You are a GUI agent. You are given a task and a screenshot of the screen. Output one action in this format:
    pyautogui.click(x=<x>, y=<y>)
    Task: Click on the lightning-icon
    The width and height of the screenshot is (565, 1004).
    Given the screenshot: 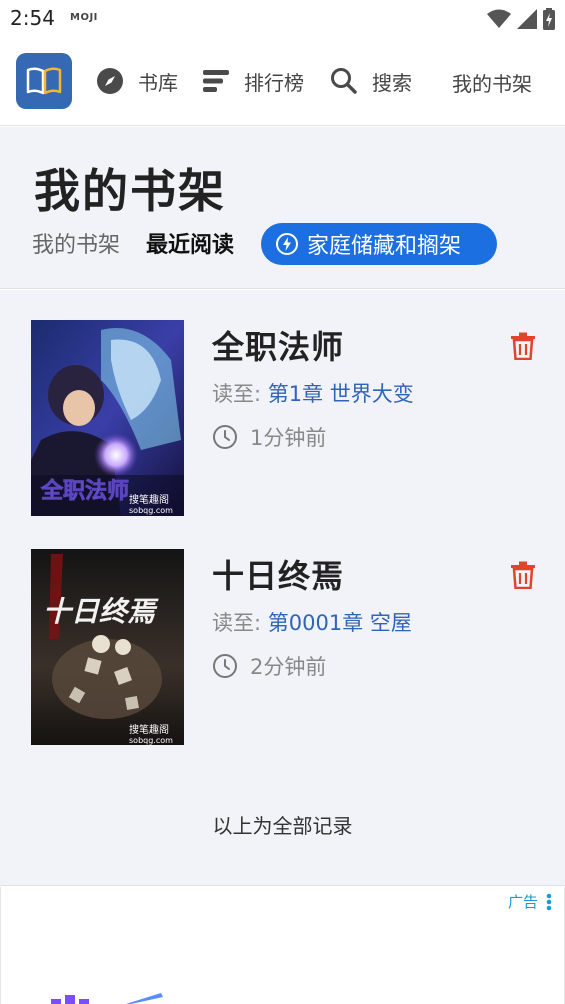 What is the action you would take?
    pyautogui.click(x=287, y=244)
    